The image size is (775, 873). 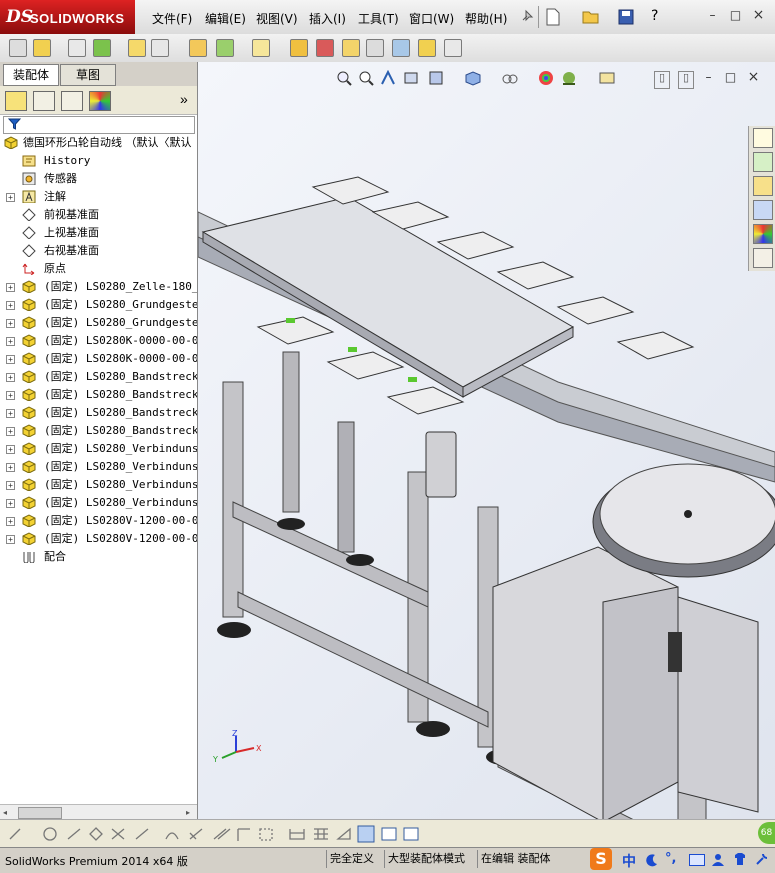 What do you see at coordinates (42, 48) in the screenshot?
I see `insert-component-icon` at bounding box center [42, 48].